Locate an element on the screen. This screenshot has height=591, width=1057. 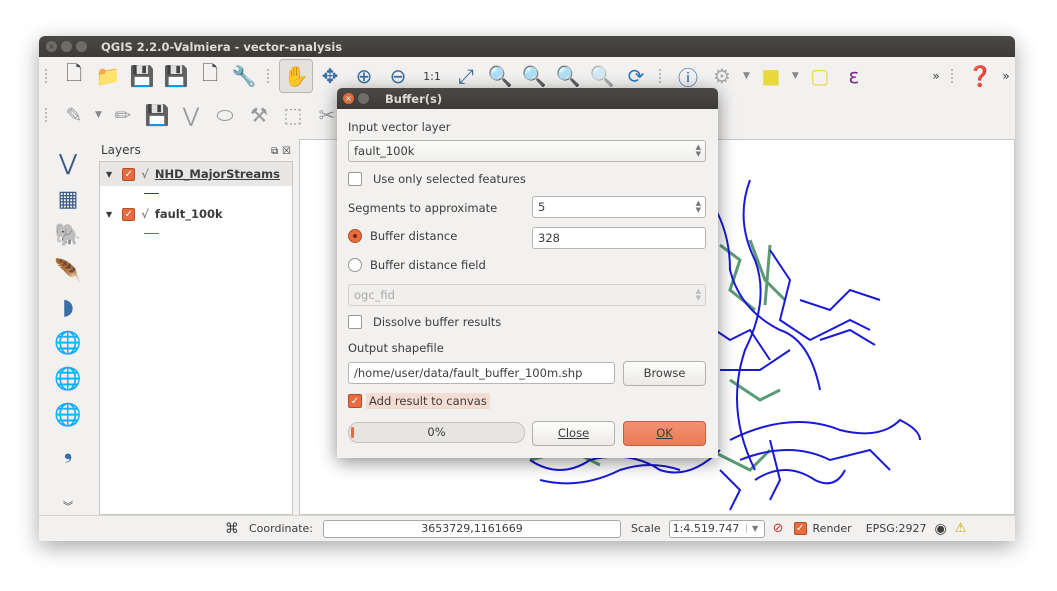
layer-legend is located at coordinates (196, 234).